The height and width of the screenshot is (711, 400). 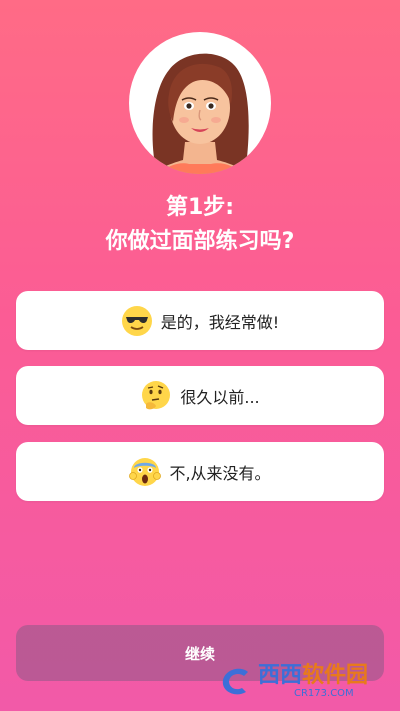 I want to click on screaming-emoji-icon, so click(x=145, y=471).